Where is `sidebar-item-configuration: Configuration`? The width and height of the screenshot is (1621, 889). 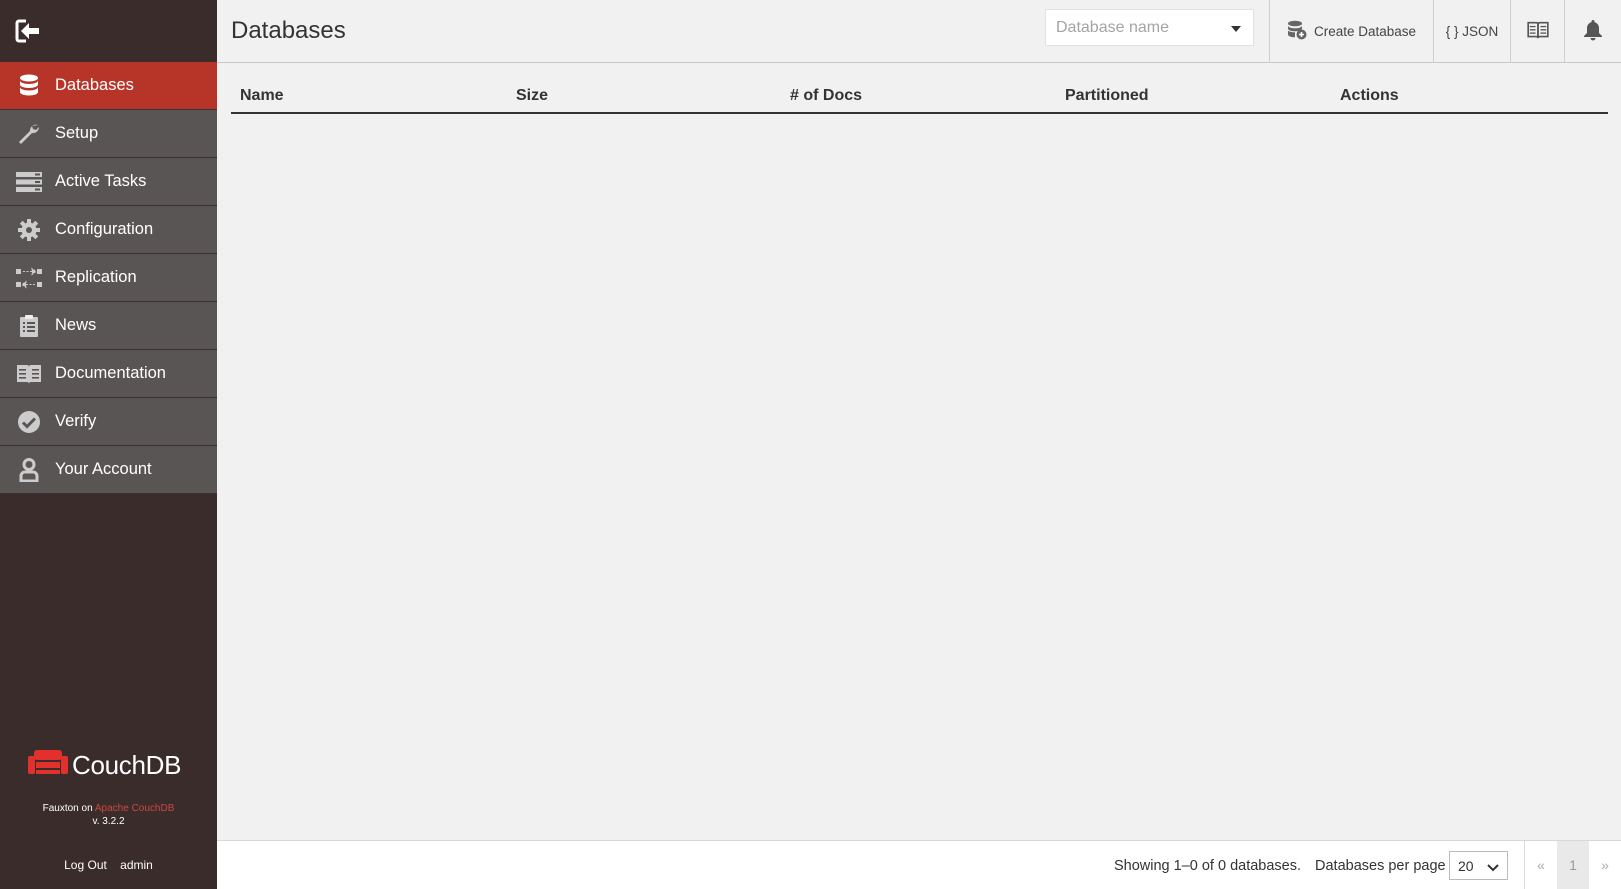
sidebar-item-configuration: Configuration is located at coordinates (108, 230).